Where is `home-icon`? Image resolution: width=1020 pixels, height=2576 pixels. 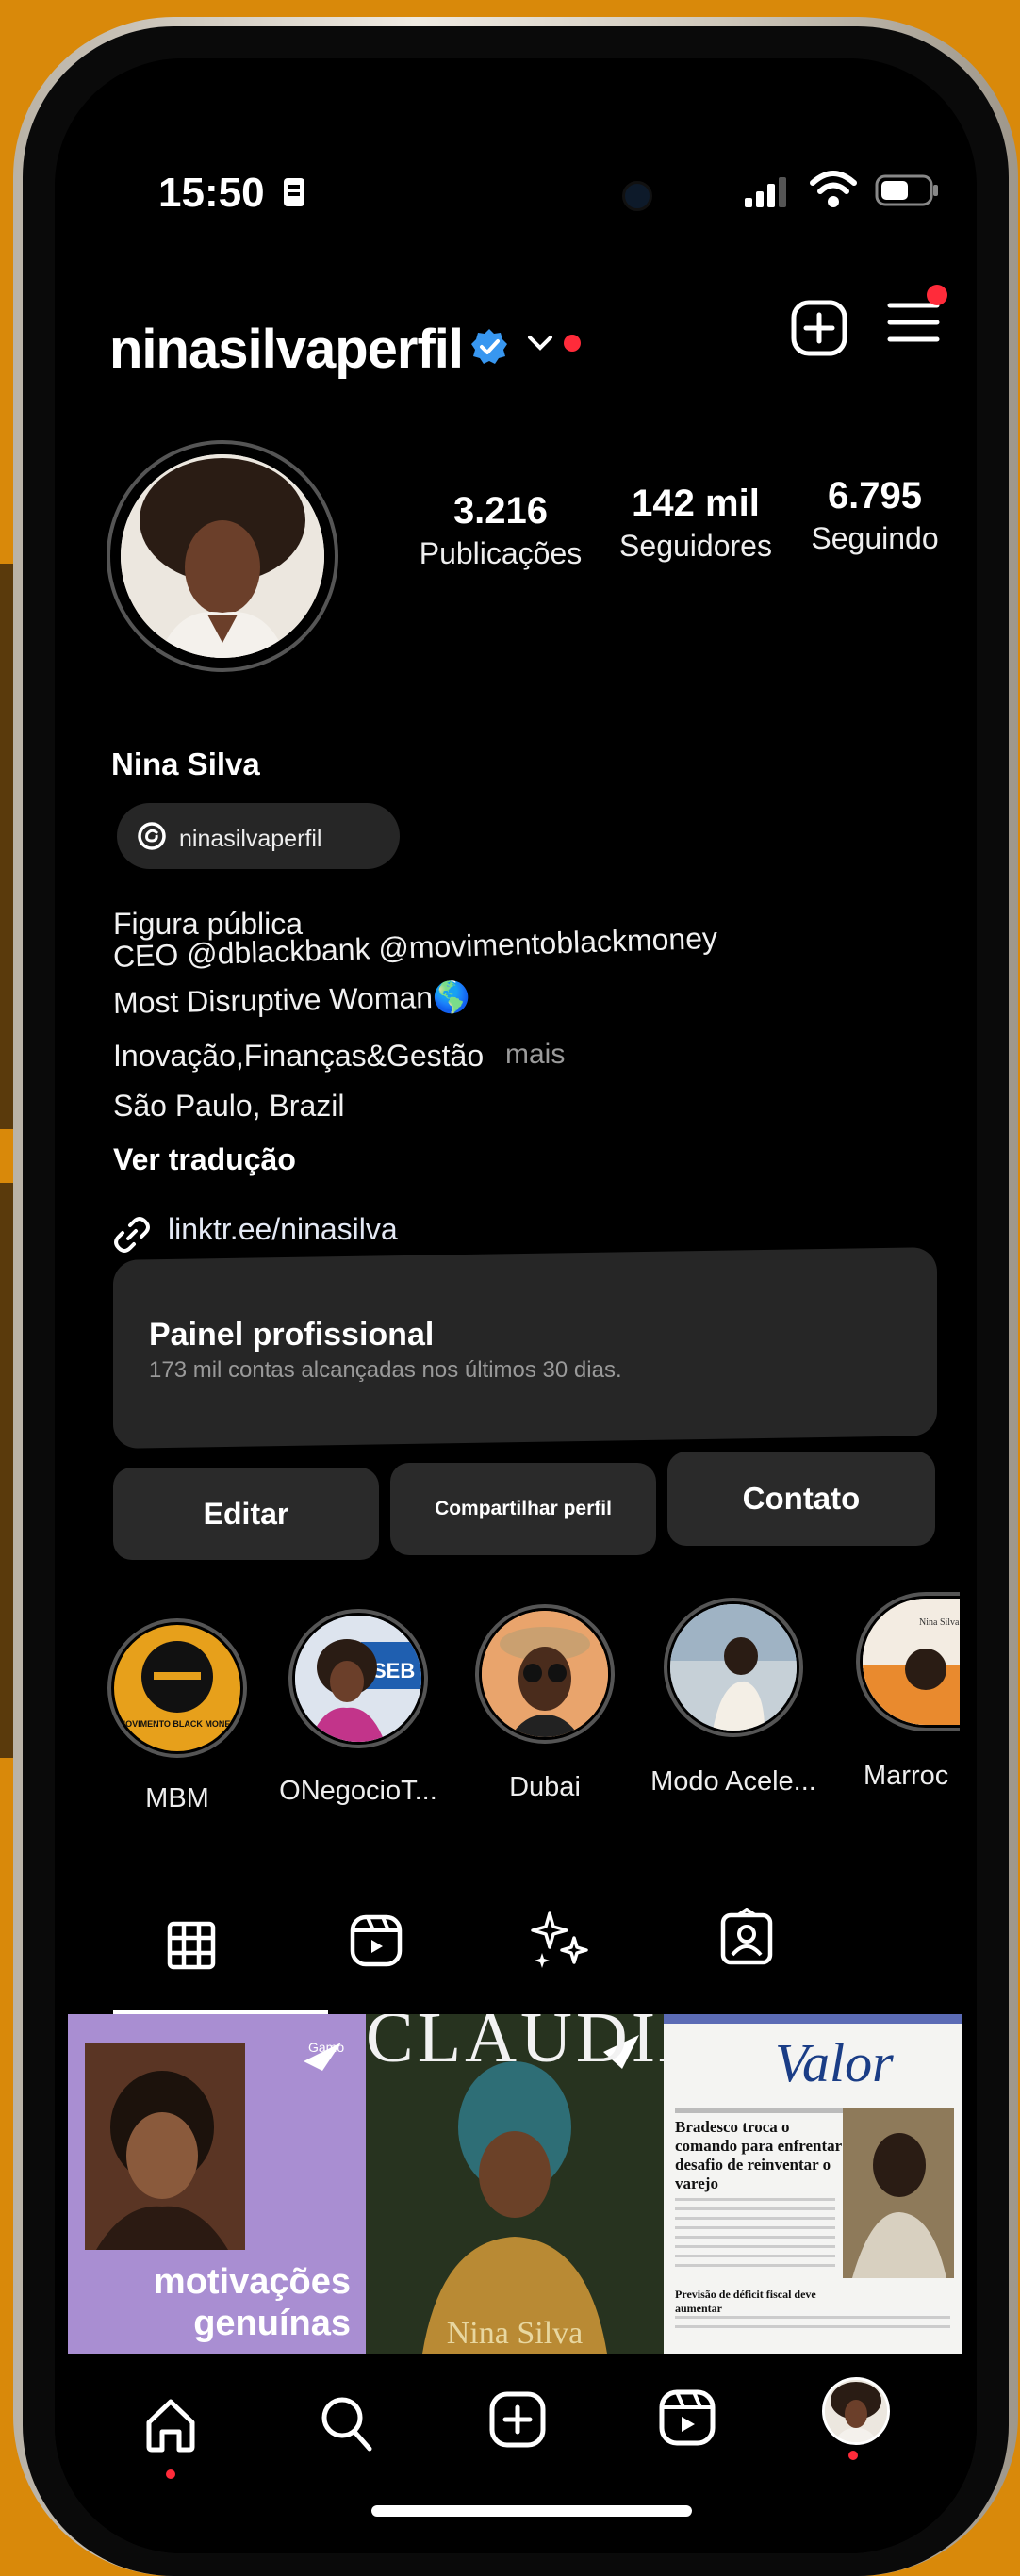 home-icon is located at coordinates (171, 2425).